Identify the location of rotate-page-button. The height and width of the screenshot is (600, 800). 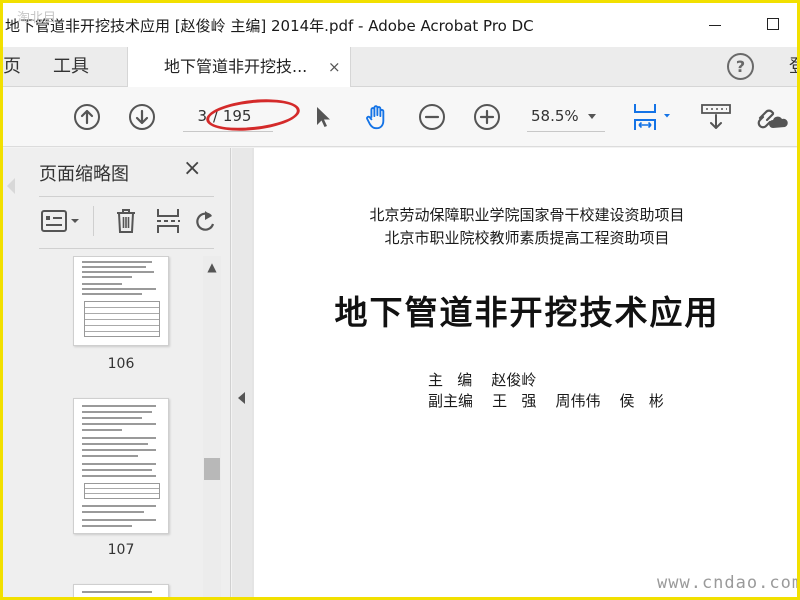
(205, 221).